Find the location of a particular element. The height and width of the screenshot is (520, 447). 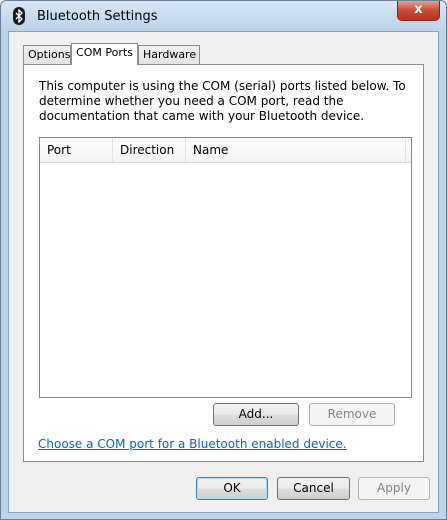

close-button: x is located at coordinates (418, 11).